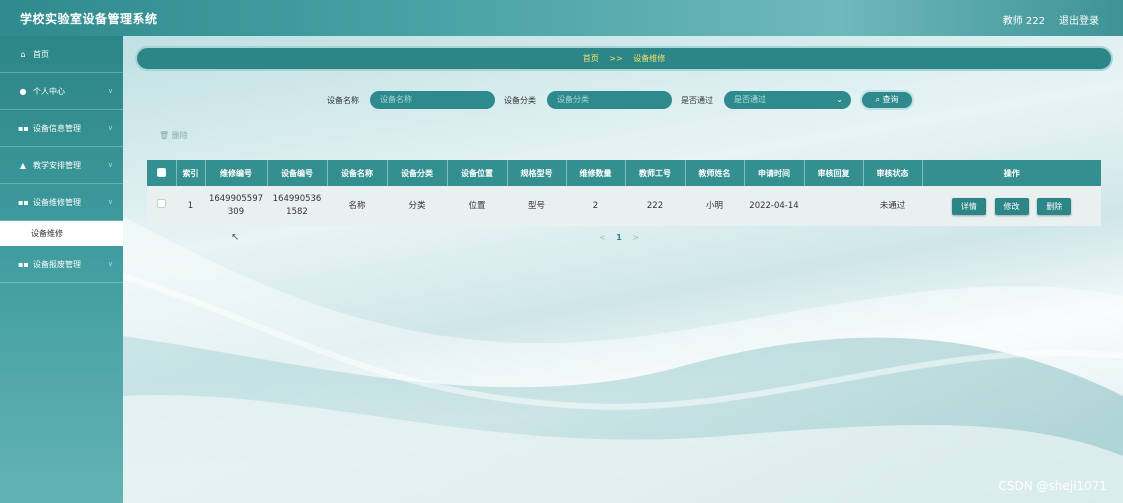 Image resolution: width=1123 pixels, height=503 pixels. I want to click on cell-device-name: 名称, so click(357, 206).